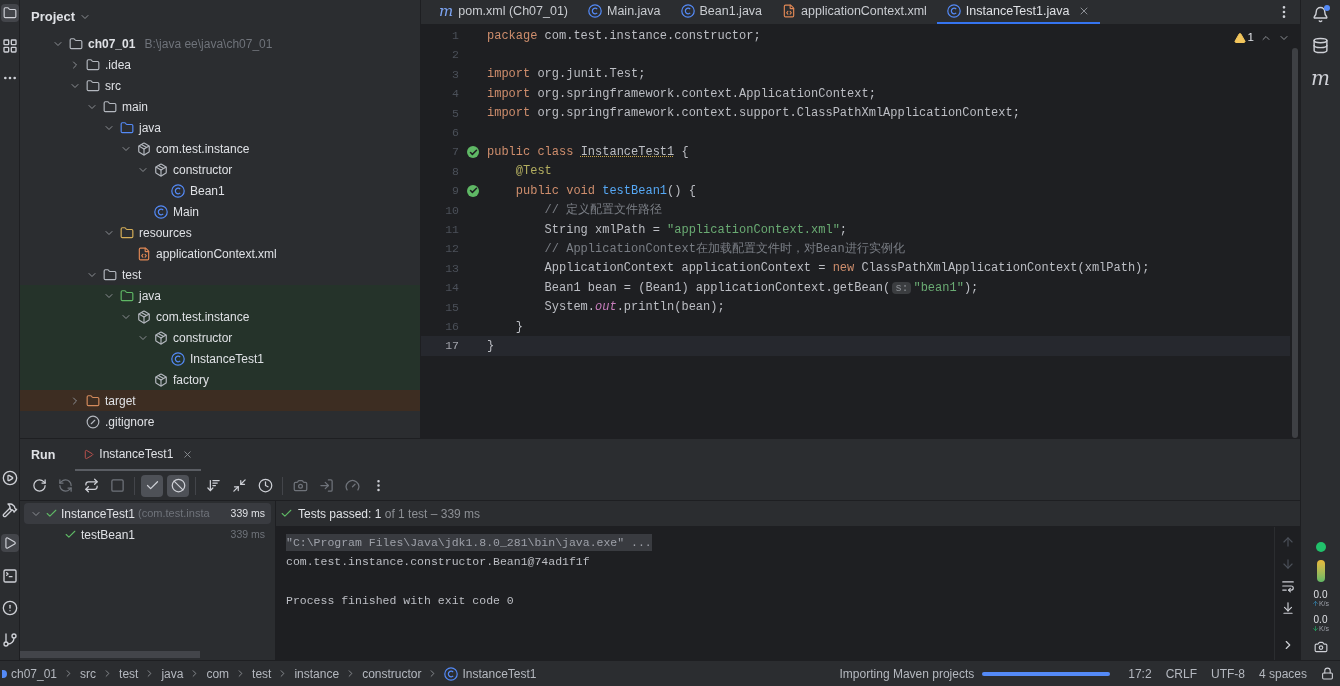  What do you see at coordinates (789, 11) in the screenshot?
I see `xml-file-icon` at bounding box center [789, 11].